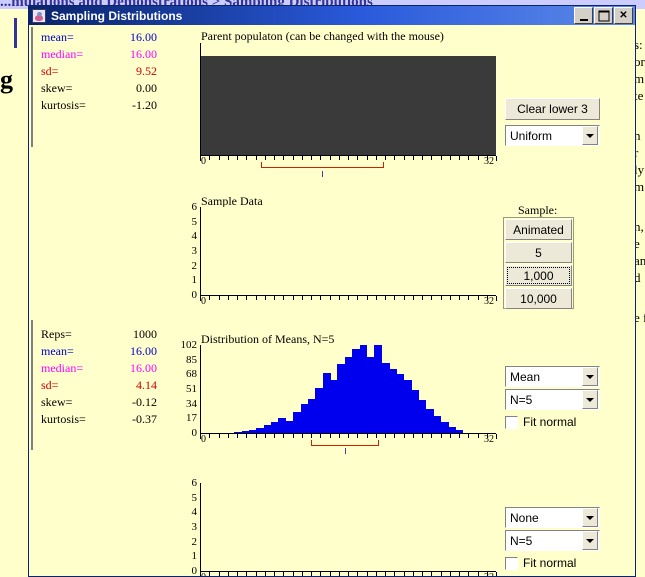 The height and width of the screenshot is (577, 645). I want to click on population-shape-select: Uniform, so click(552, 135).